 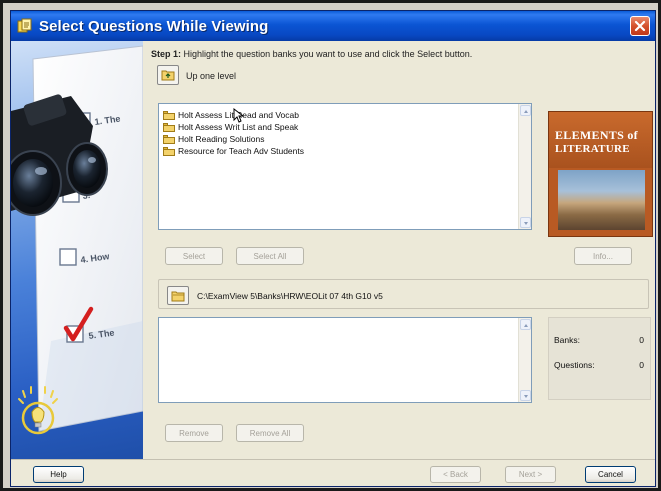 I want to click on selected-list-scrollbar, so click(x=524, y=360).